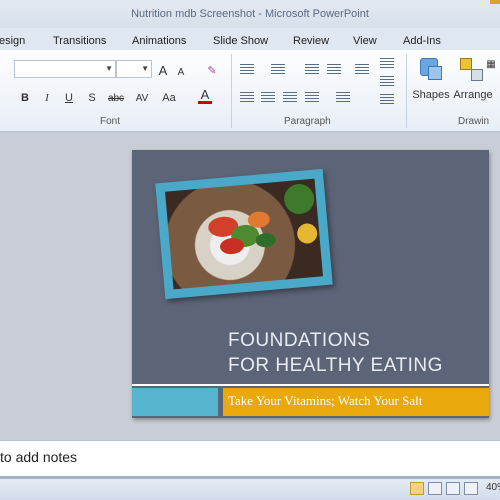 Image resolution: width=500 pixels, height=500 pixels. What do you see at coordinates (268, 98) in the screenshot?
I see `align-center-icon` at bounding box center [268, 98].